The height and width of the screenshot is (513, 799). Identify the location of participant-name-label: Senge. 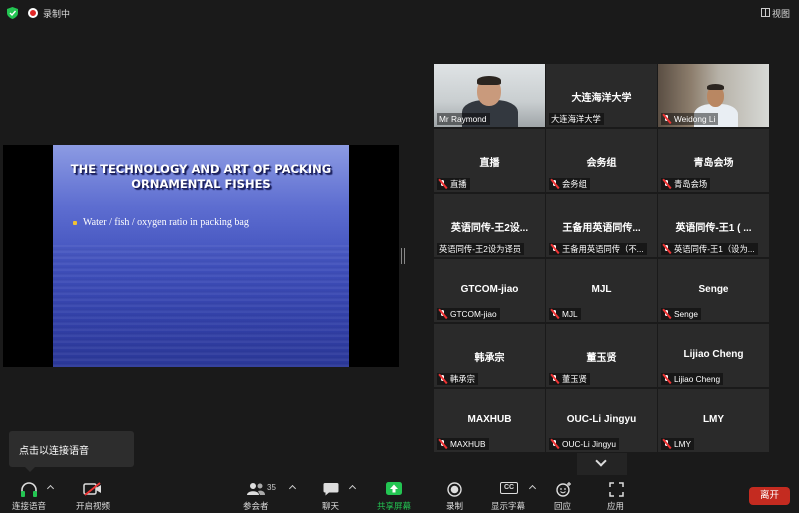
(681, 314).